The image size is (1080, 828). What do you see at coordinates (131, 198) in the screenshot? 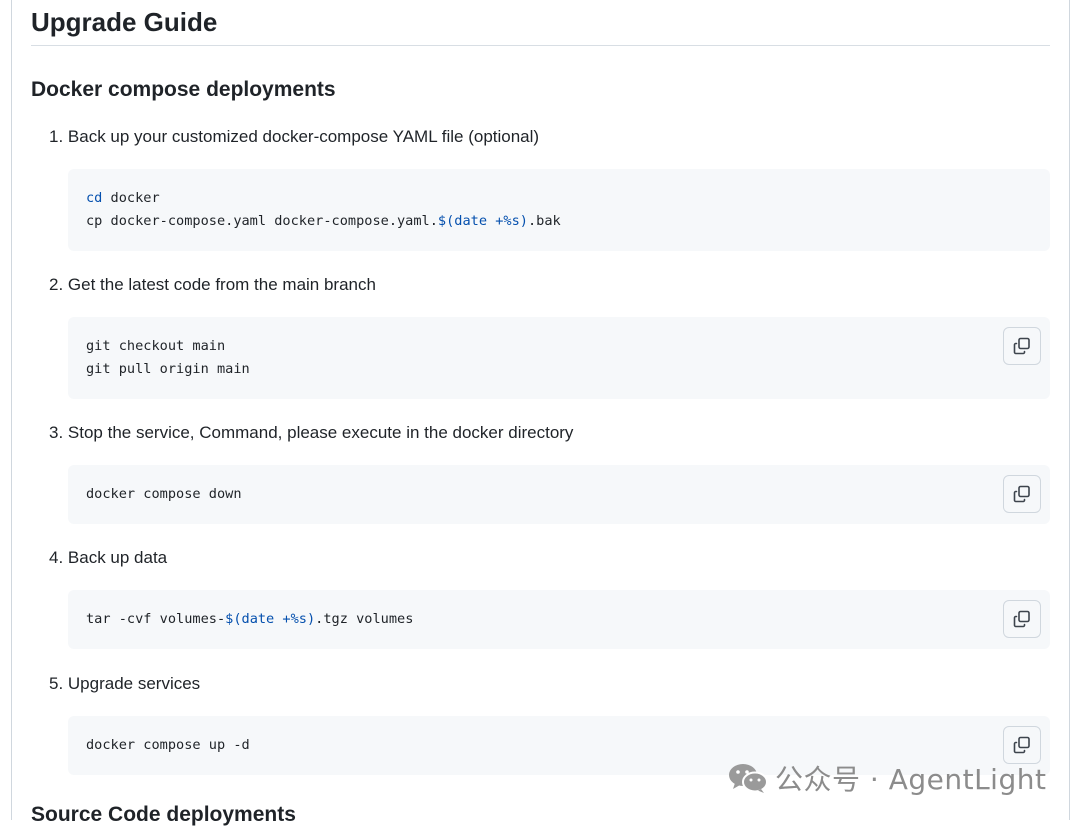
I see `code-text: docker` at bounding box center [131, 198].